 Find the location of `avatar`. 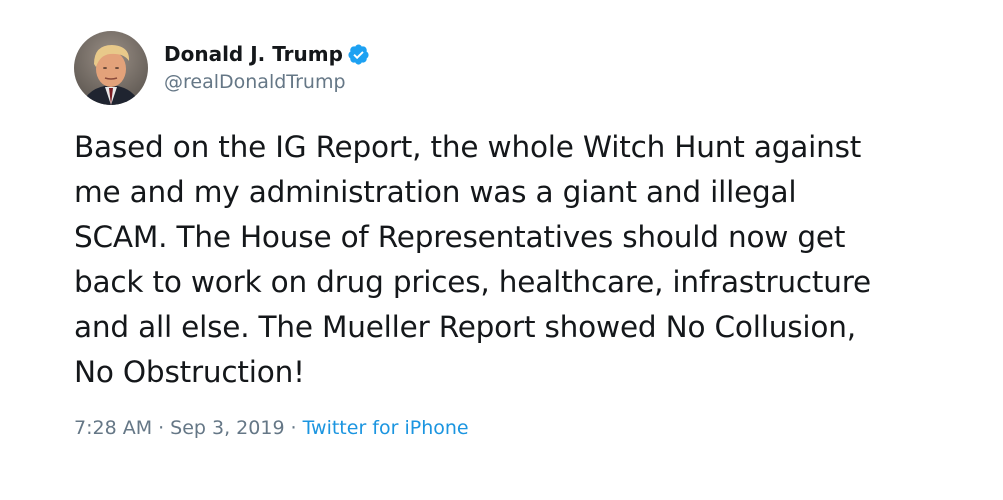

avatar is located at coordinates (111, 68).